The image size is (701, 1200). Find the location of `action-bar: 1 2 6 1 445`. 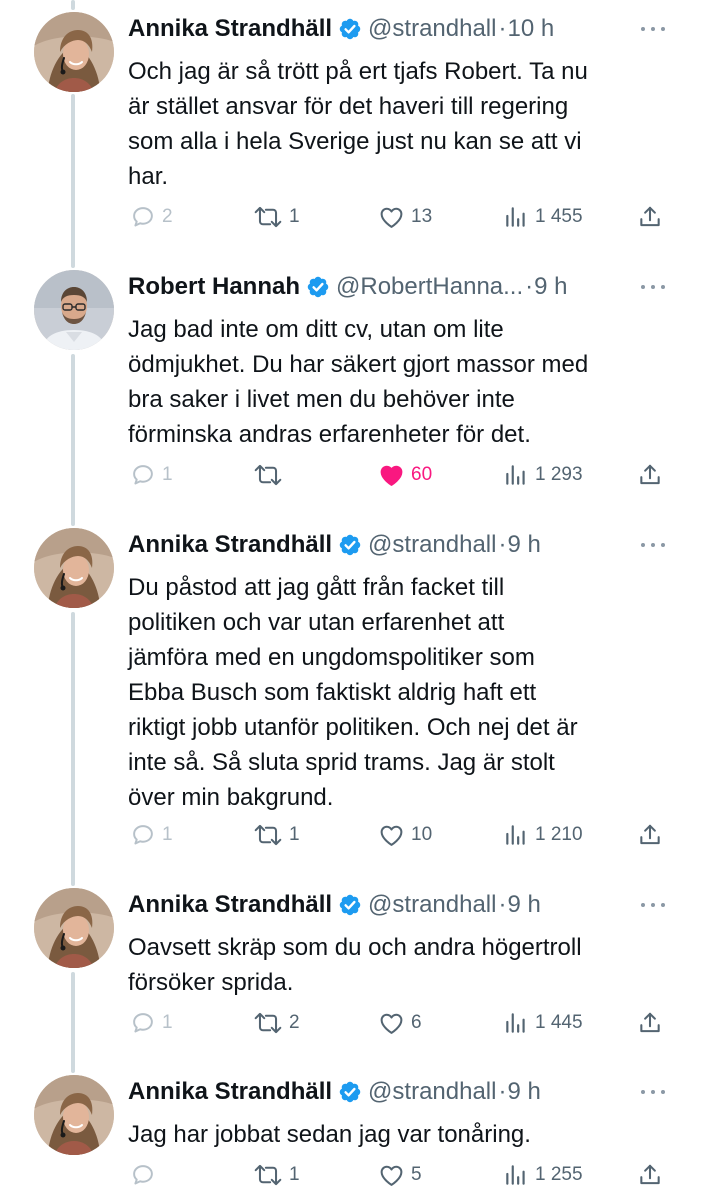

action-bar: 1 2 6 1 445 is located at coordinates (350, 1023).